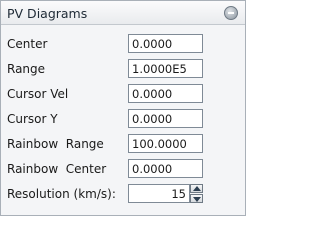  I want to click on rainbow-center-label: Rainbow Center, so click(57, 169).